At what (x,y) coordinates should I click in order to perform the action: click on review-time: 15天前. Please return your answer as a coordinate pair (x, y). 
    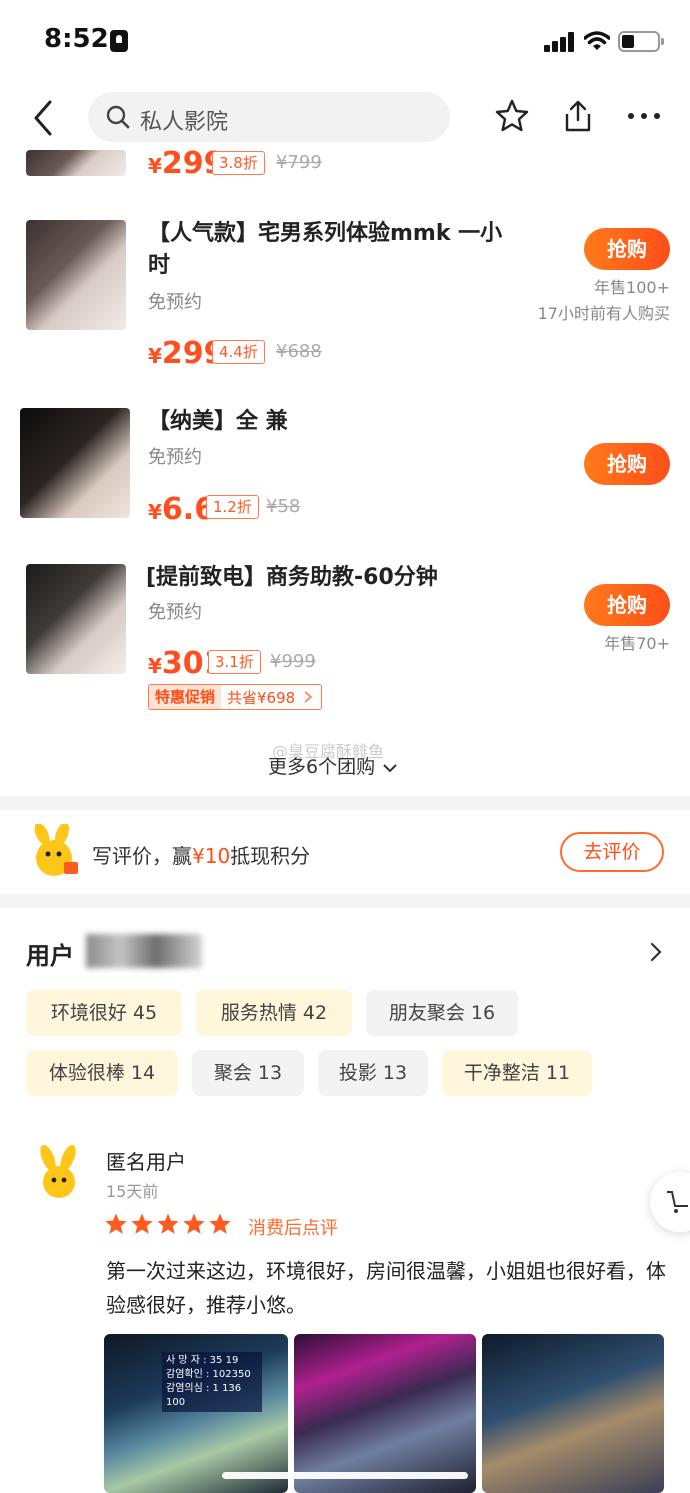
    Looking at the image, I should click on (132, 1191).